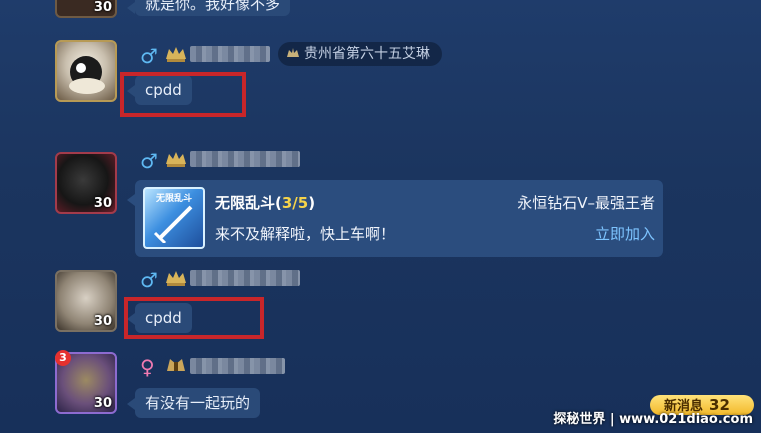 This screenshot has height=433, width=761. I want to click on avatar-art-icon, so click(87, 75).